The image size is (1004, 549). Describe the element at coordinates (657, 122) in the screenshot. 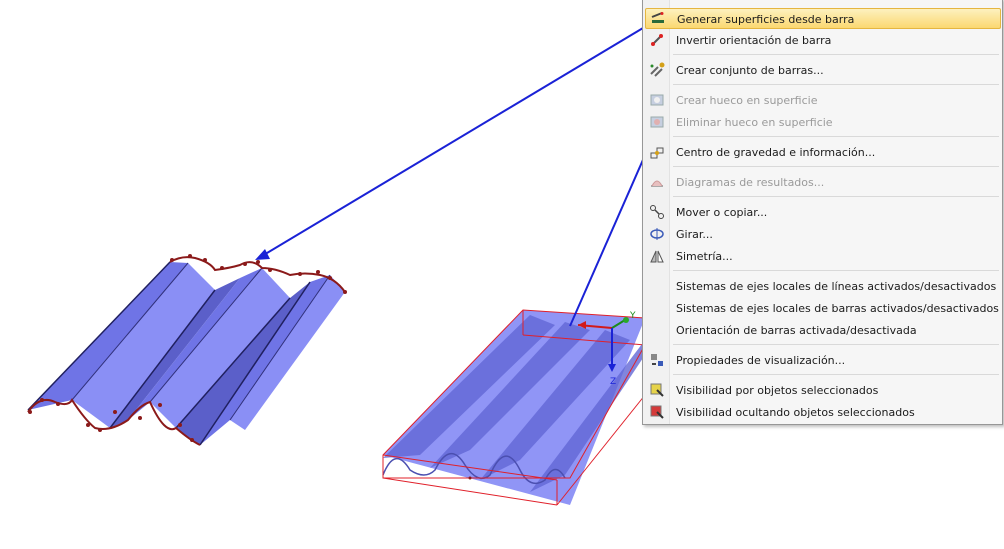

I see `delete-hole-icon` at that location.